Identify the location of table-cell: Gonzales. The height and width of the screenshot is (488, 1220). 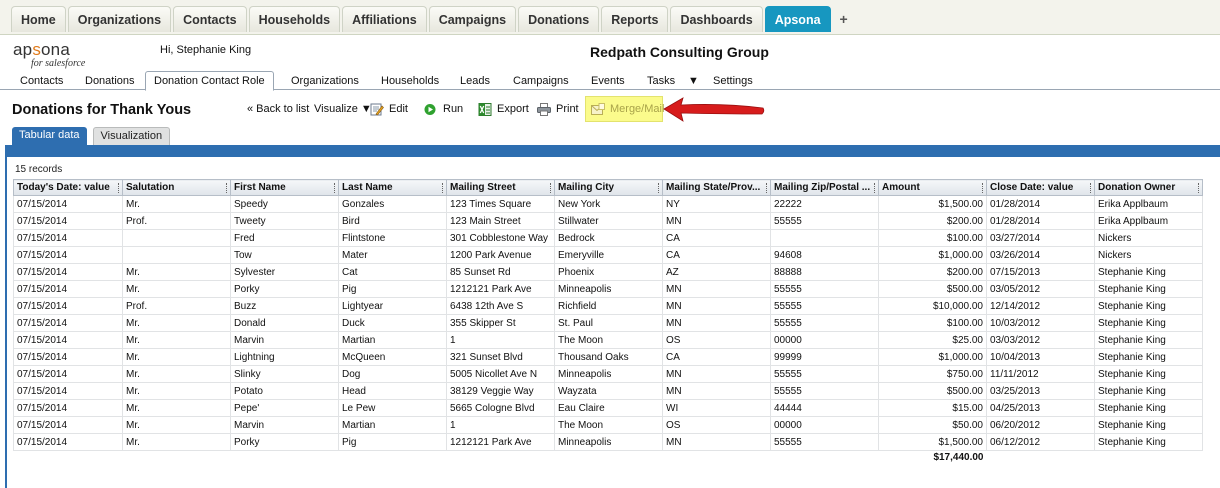
(392, 204).